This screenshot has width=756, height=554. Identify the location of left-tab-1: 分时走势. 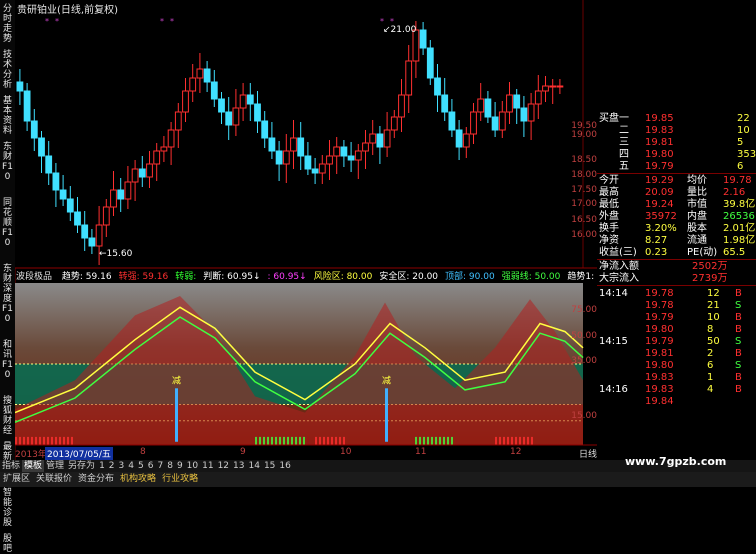
(7, 24).